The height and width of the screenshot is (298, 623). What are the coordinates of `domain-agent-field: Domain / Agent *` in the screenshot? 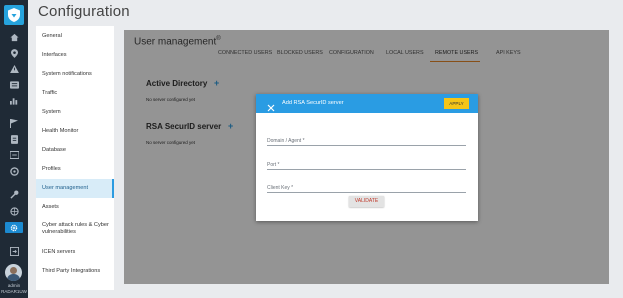 It's located at (366, 141).